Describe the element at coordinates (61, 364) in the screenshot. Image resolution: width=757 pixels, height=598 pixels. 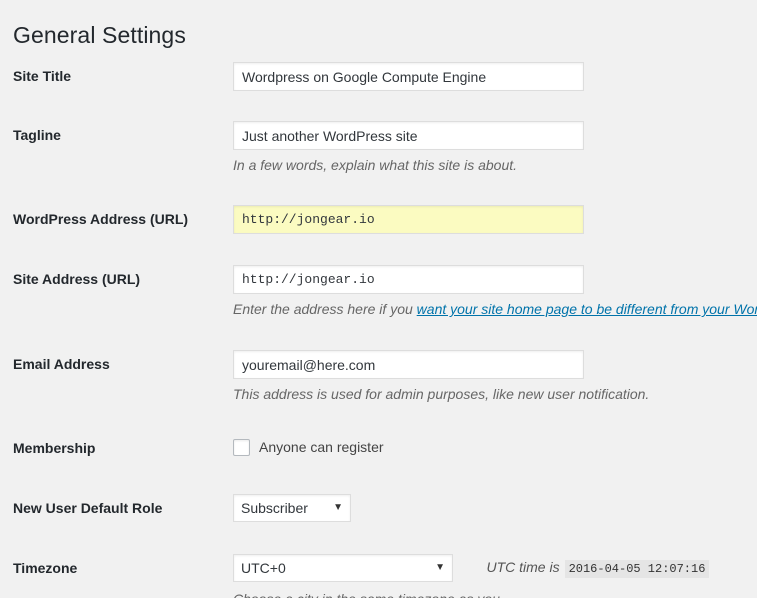
I see `label-email-address: Email Address` at that location.